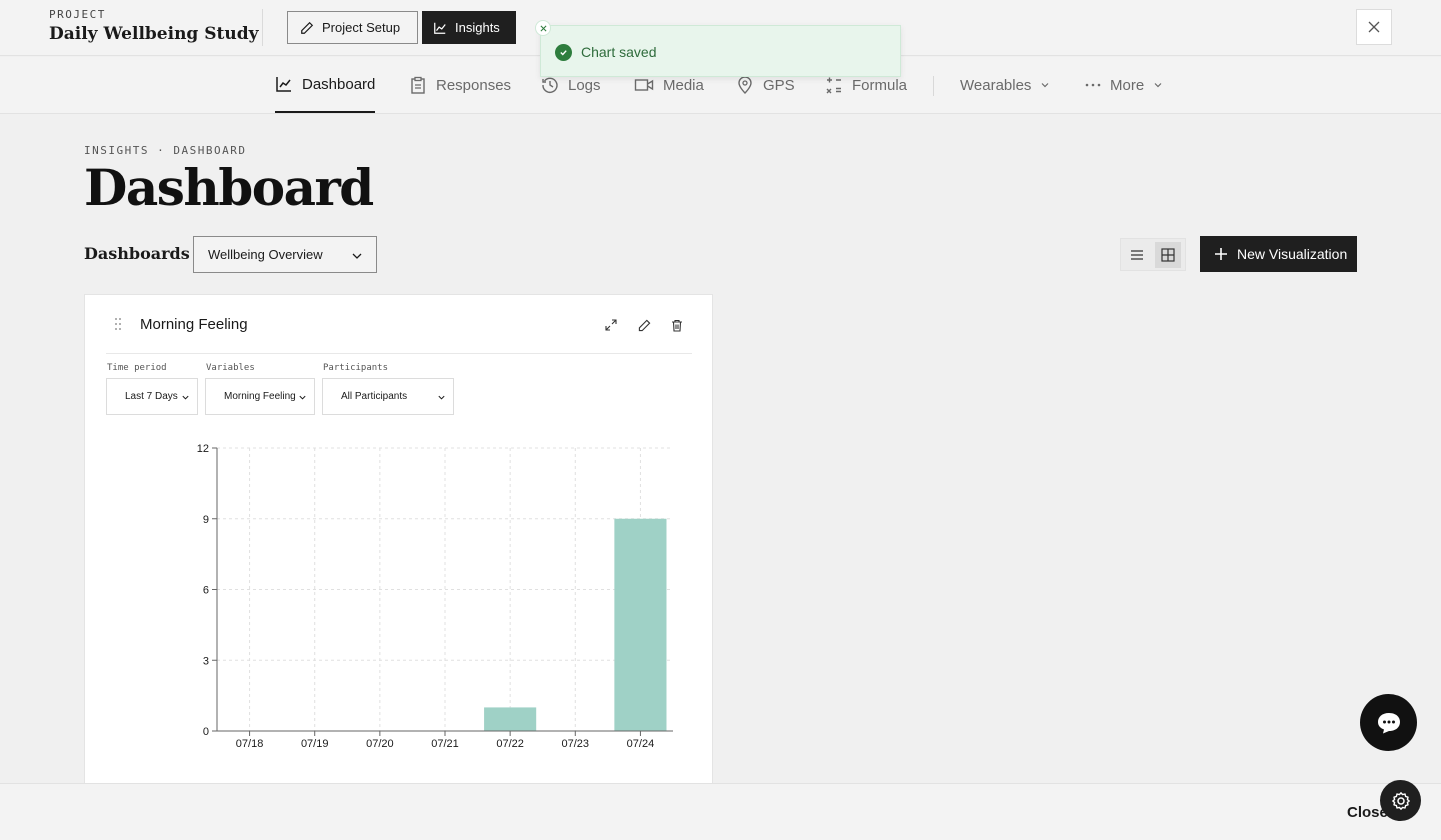 The height and width of the screenshot is (840, 1441). Describe the element at coordinates (380, 744) in the screenshot. I see `x-tick-label: 07/20` at that location.